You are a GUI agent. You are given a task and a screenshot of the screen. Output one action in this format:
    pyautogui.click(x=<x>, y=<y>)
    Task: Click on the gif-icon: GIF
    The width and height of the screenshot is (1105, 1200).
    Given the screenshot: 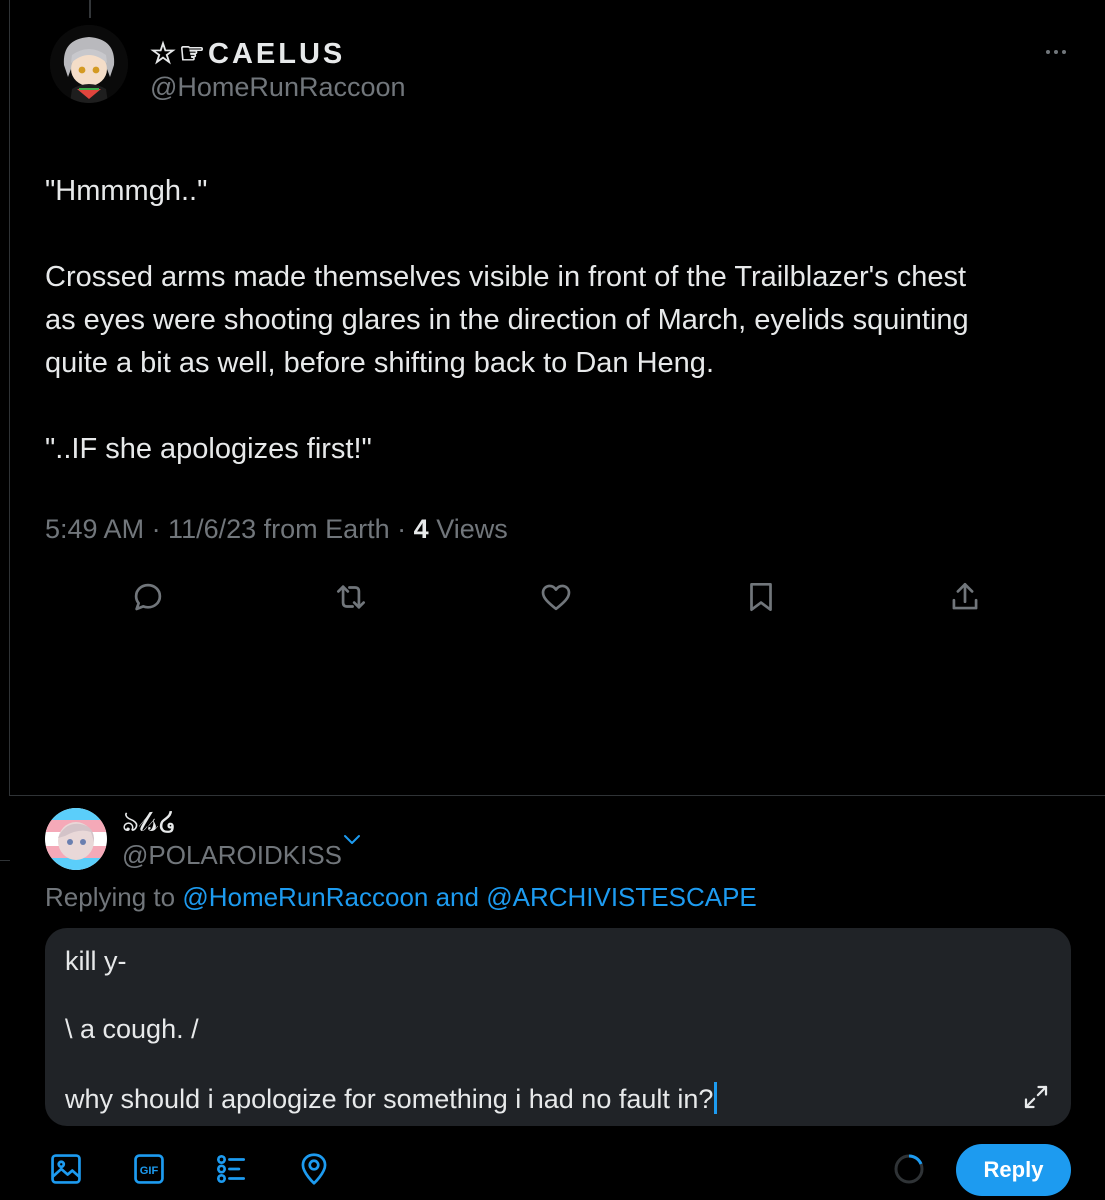 What is the action you would take?
    pyautogui.click(x=149, y=1169)
    